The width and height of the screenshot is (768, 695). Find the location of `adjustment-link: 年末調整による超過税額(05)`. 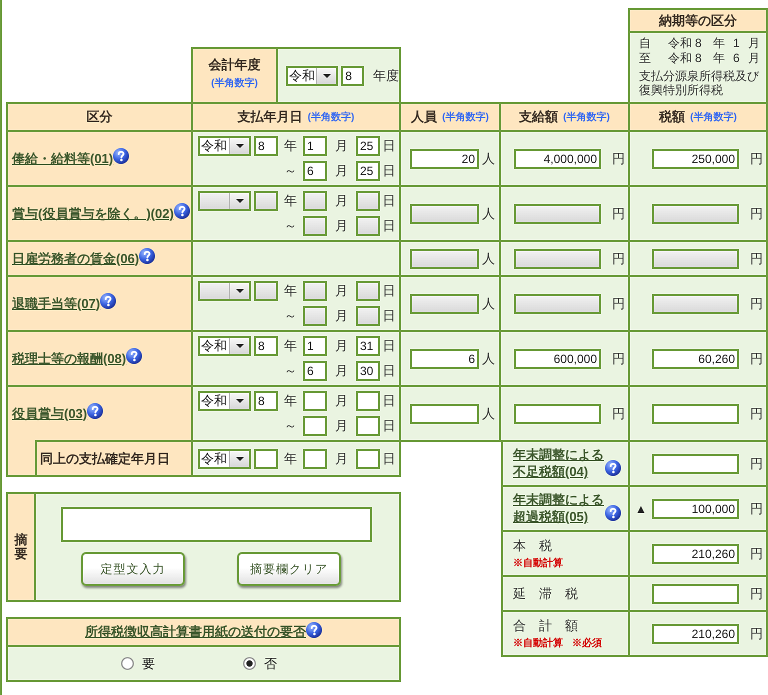

adjustment-link: 年末調整による超過税額(05) is located at coordinates (559, 508).